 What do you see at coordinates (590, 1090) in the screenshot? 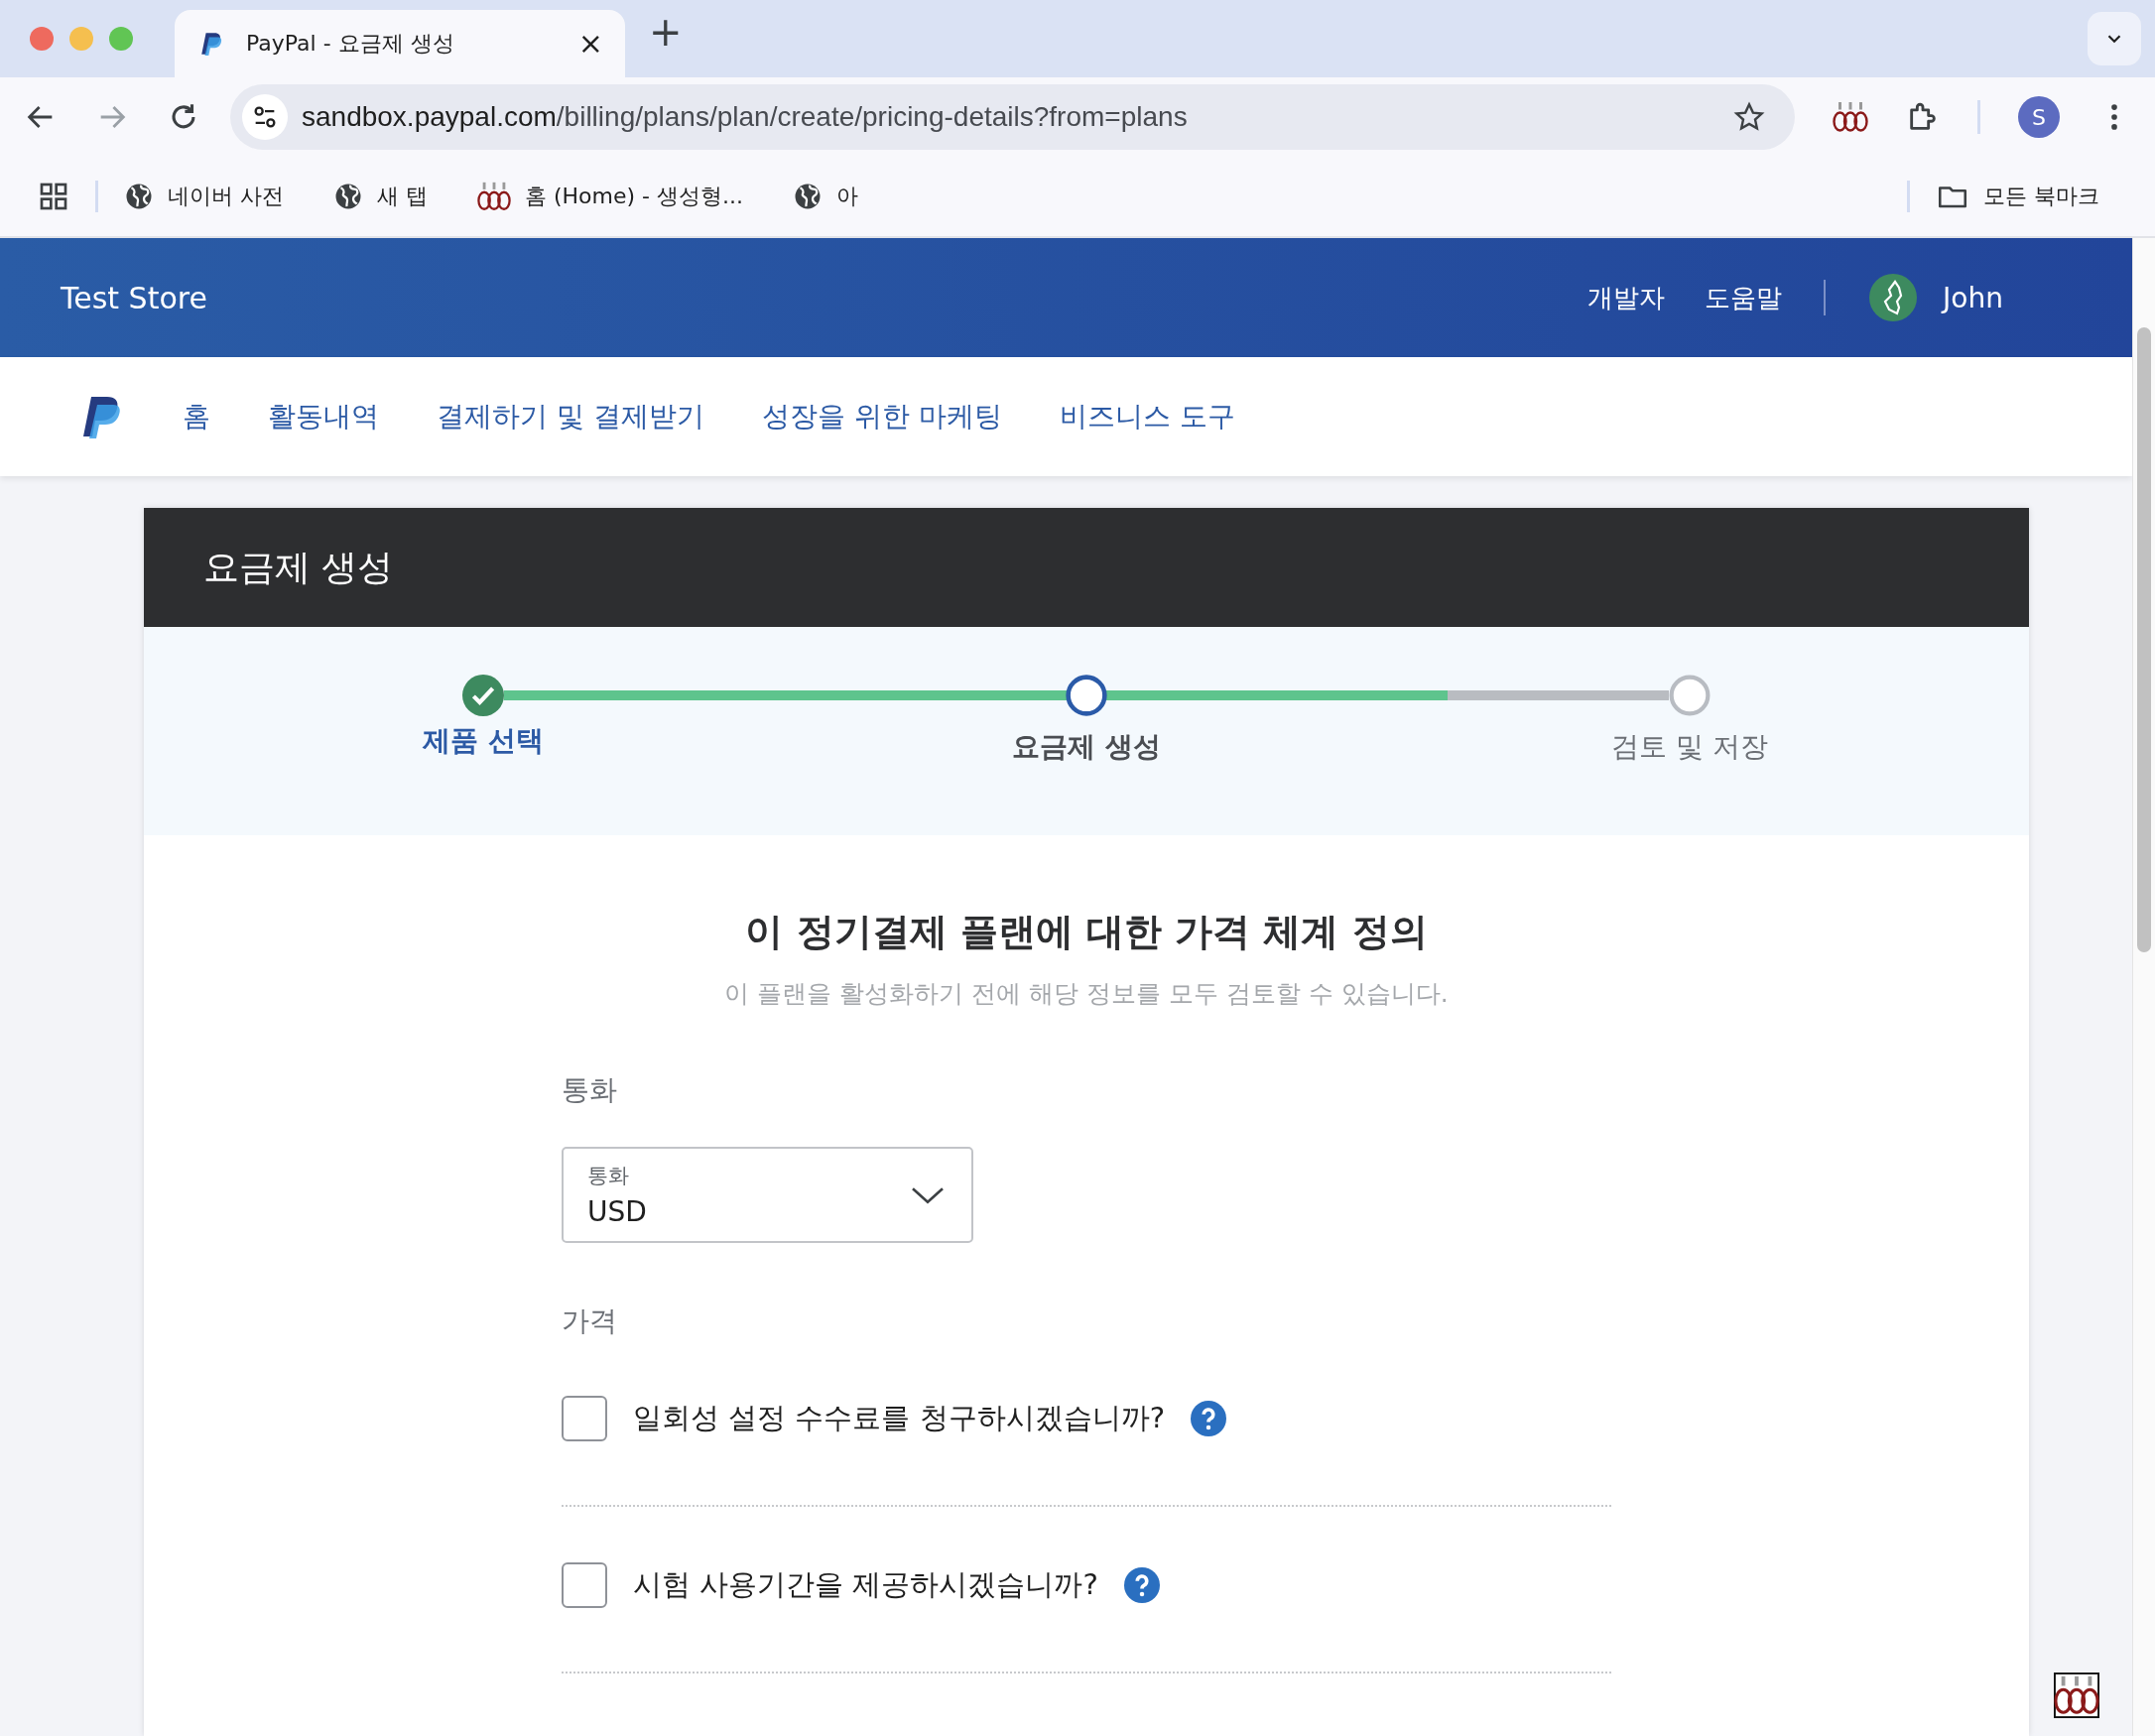
I see `field-label: 통화` at bounding box center [590, 1090].